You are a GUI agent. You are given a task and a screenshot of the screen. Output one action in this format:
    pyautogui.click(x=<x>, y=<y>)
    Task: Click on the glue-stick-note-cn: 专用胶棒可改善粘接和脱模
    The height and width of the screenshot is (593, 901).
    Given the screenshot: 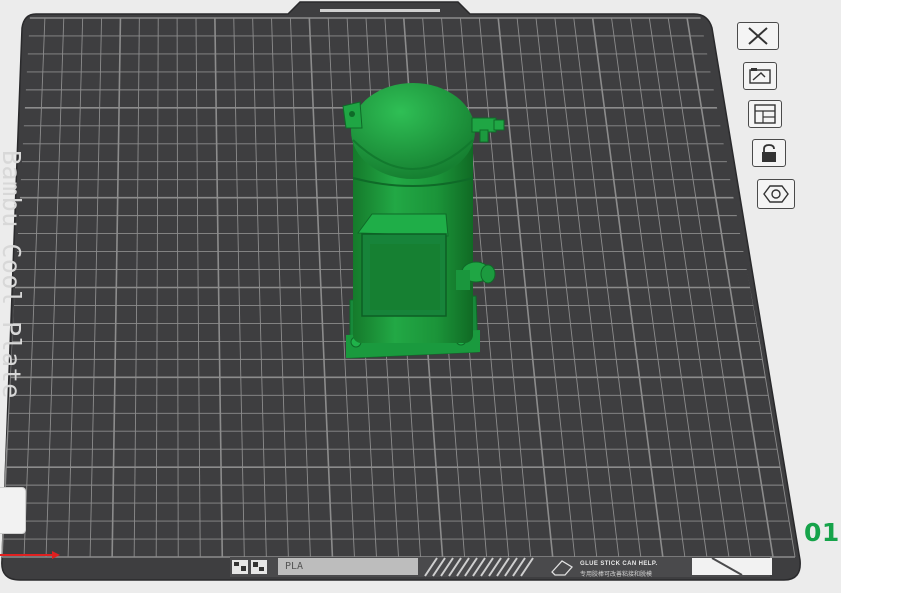 What is the action you would take?
    pyautogui.click(x=616, y=575)
    